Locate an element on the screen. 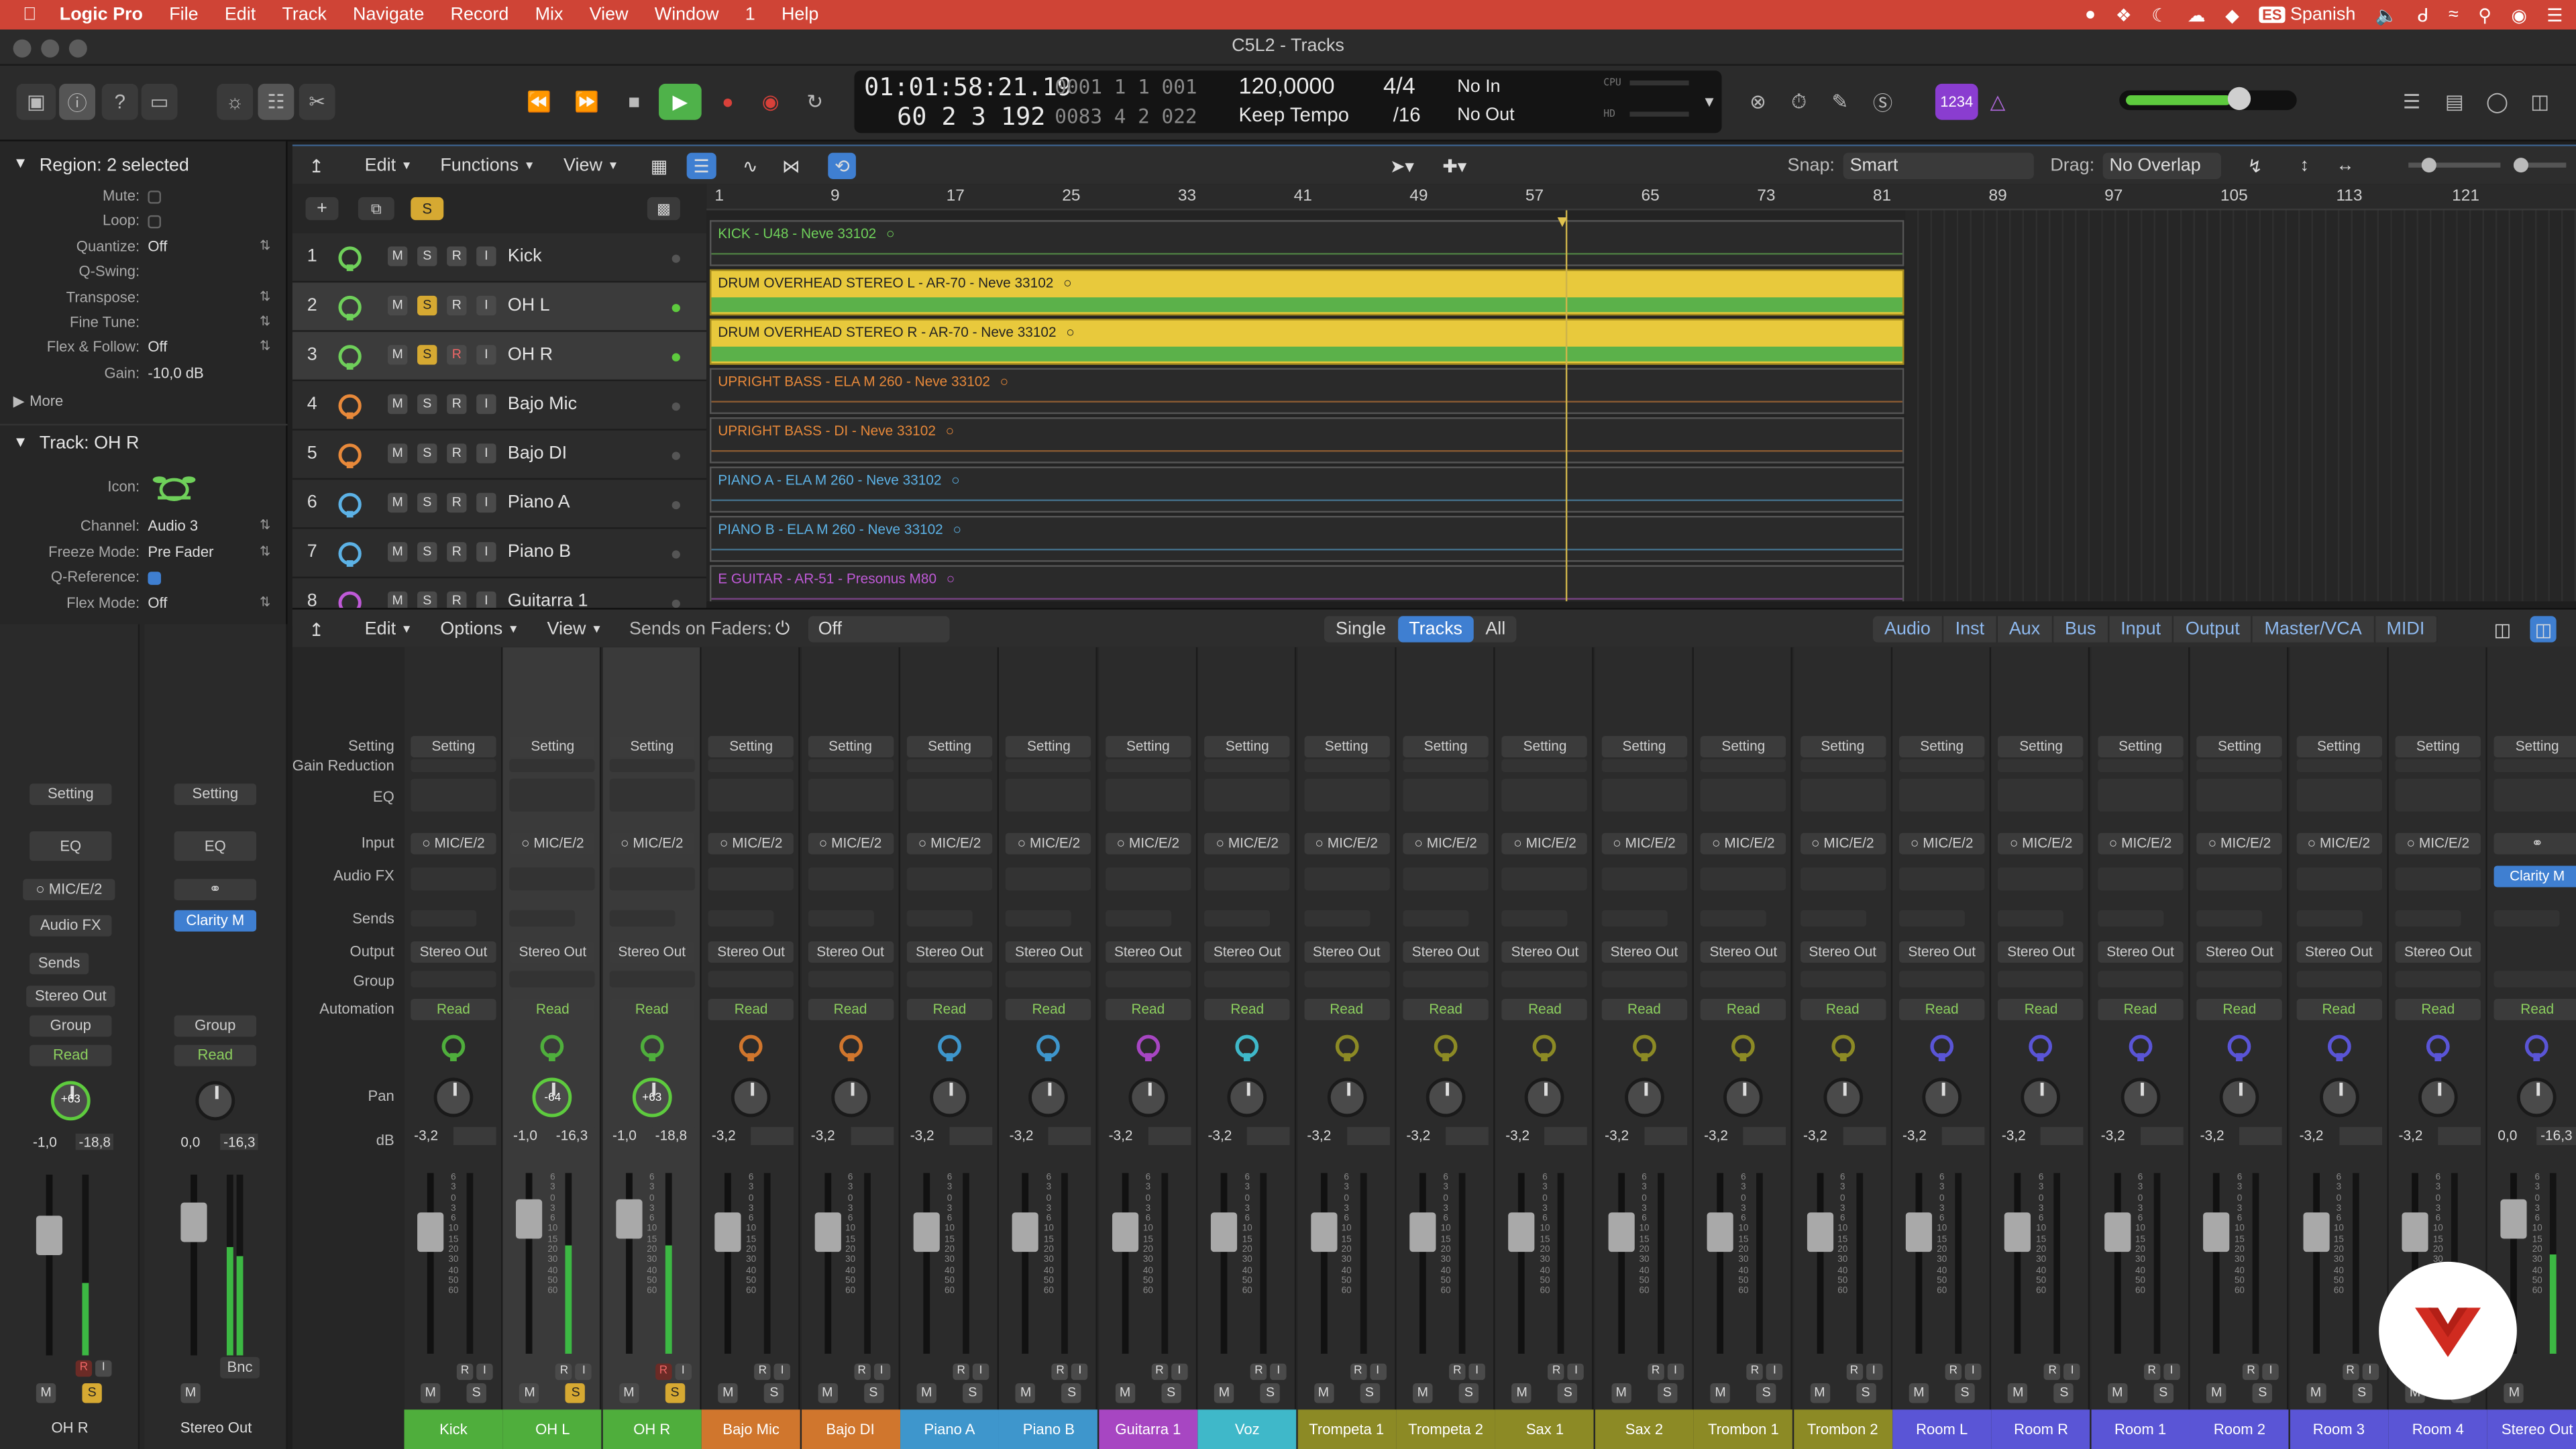 The image size is (2576, 1449). dropbox-icon: ❖ is located at coordinates (2124, 14).